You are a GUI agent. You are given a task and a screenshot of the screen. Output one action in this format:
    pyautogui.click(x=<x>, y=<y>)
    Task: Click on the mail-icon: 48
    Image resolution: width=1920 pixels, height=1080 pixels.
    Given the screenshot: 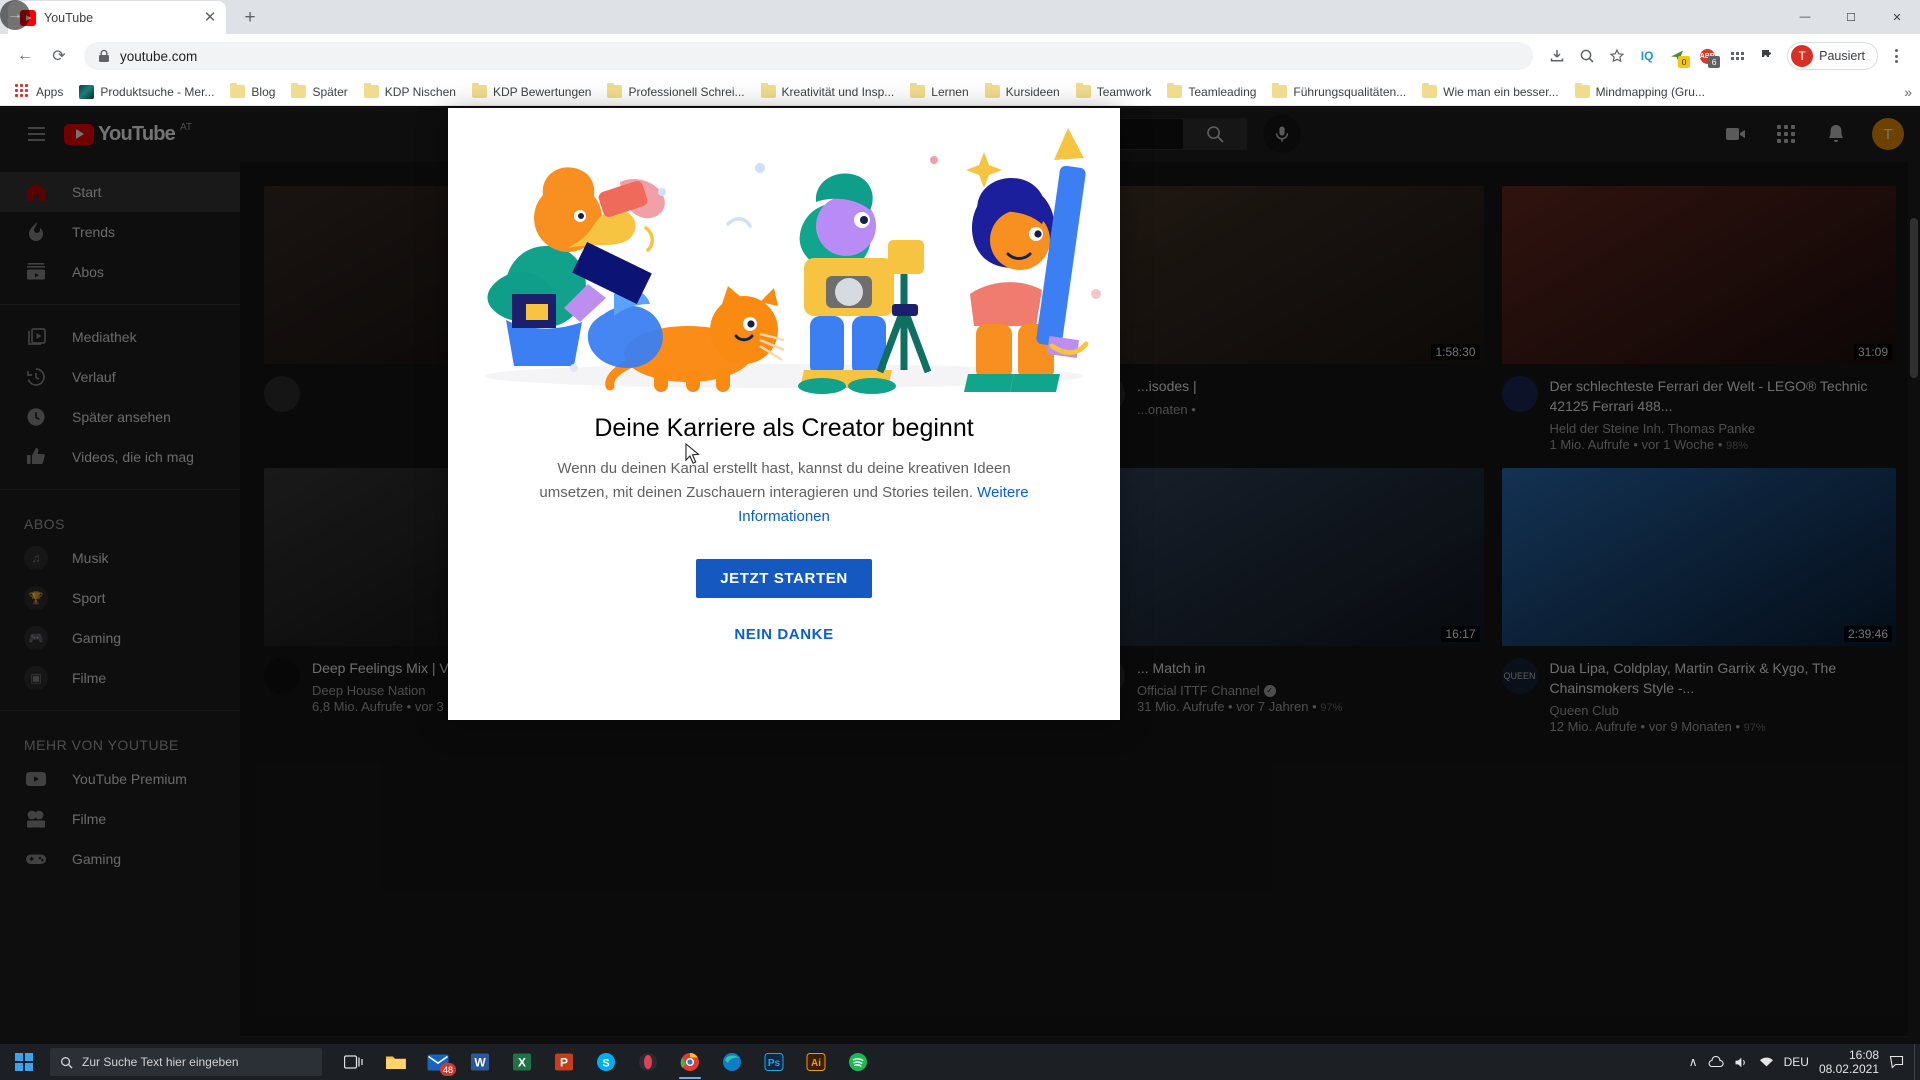 What is the action you would take?
    pyautogui.click(x=438, y=1062)
    